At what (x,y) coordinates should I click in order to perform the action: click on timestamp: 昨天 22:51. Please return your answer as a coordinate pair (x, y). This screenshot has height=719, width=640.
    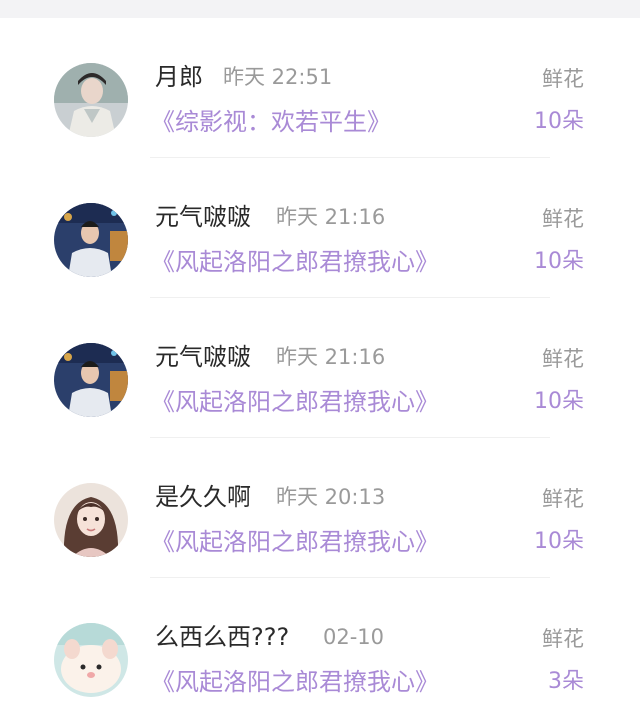
    Looking at the image, I should click on (278, 77).